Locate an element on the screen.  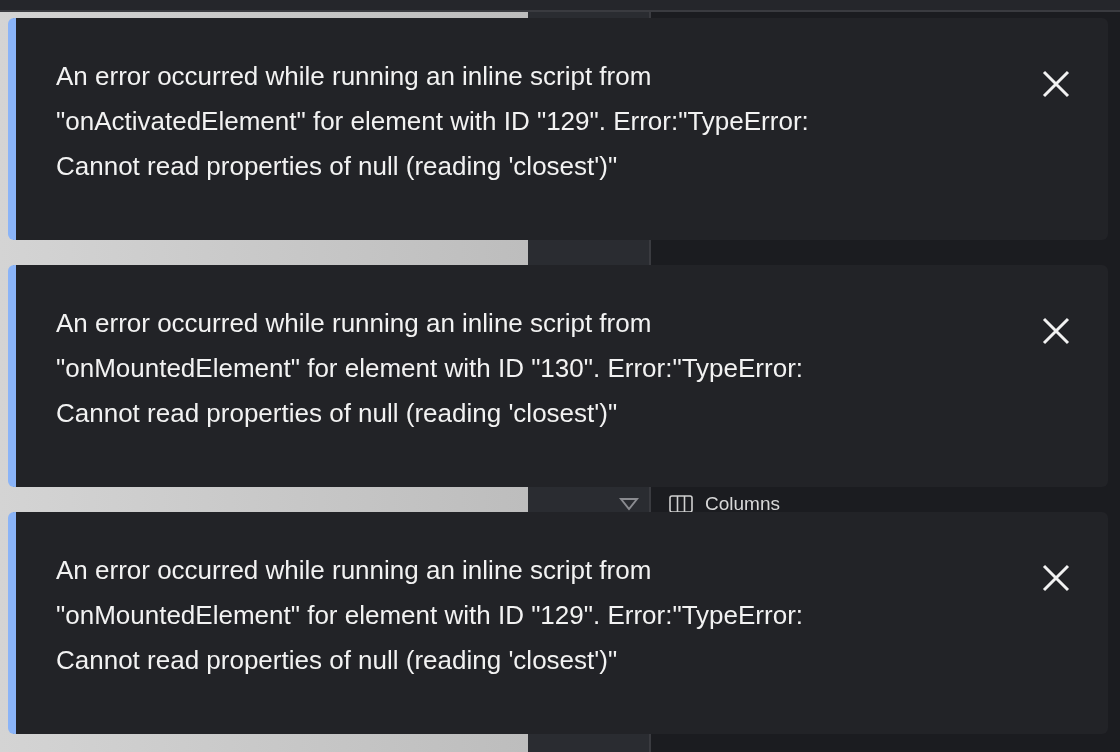
error-message: An error occurred while running an inline script from "onActivatedElement" for element with ID "129". Error:"TypeError: Cannot read properties of null (reading 'closest')" is located at coordinates (432, 121).